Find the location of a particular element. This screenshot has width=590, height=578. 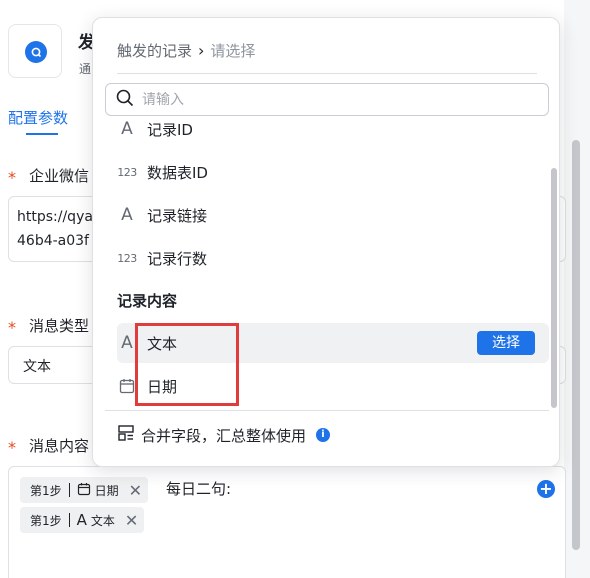

merge-fields-option: 合并字段，汇总整体使用 i is located at coordinates (224, 435).